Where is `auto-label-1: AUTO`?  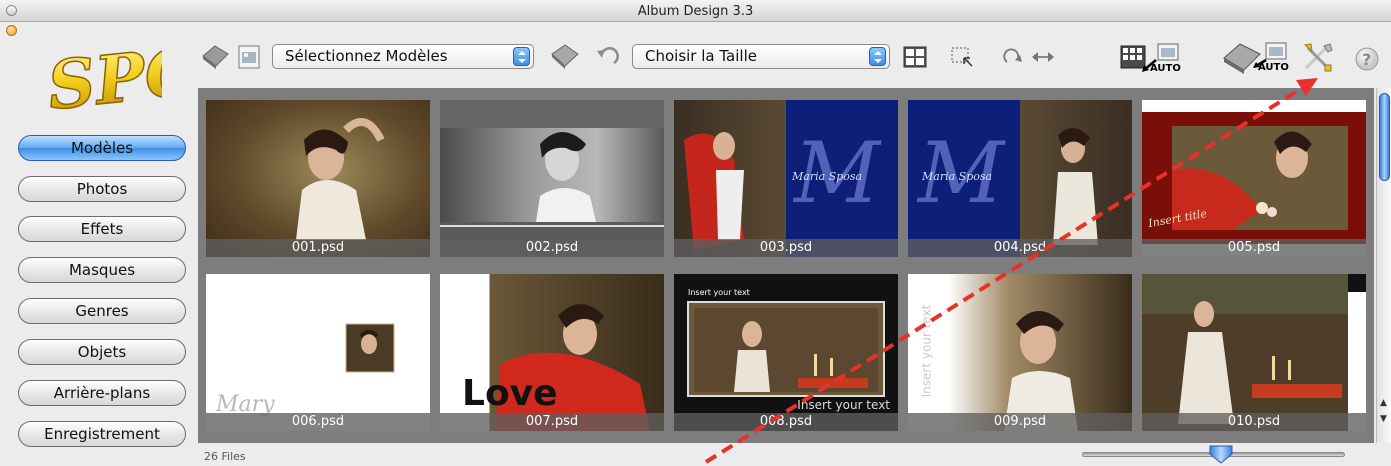 auto-label-1: AUTO is located at coordinates (1165, 68).